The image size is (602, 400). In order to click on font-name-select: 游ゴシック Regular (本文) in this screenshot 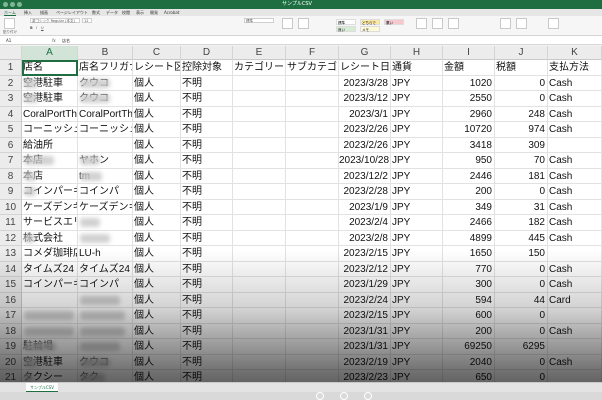, I will do `click(55, 20)`.